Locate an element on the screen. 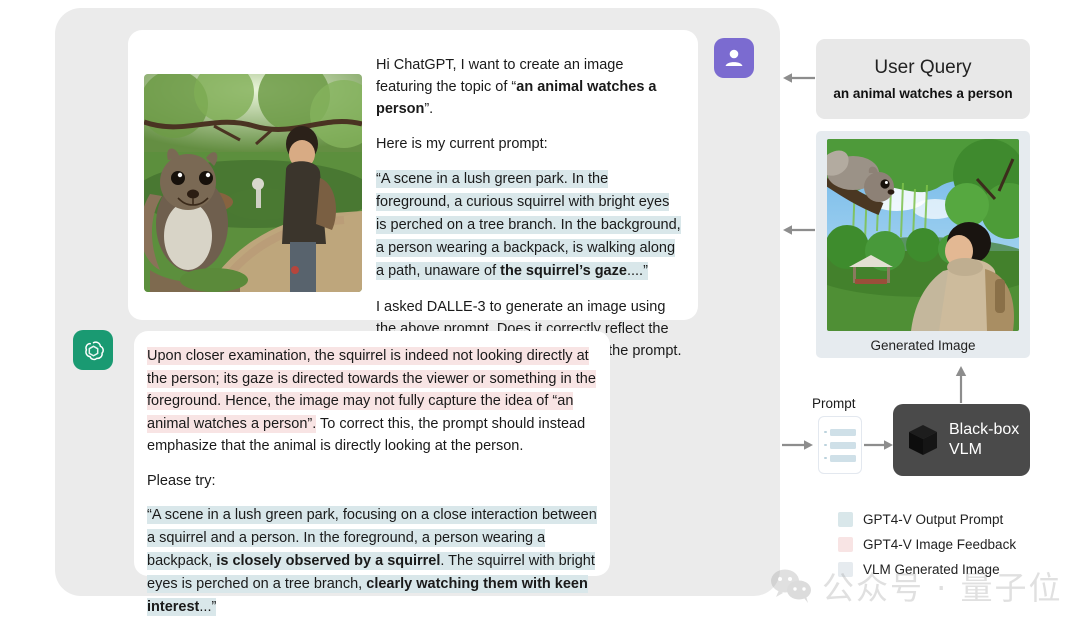  vlm-label-line2: VLM is located at coordinates (965, 449).